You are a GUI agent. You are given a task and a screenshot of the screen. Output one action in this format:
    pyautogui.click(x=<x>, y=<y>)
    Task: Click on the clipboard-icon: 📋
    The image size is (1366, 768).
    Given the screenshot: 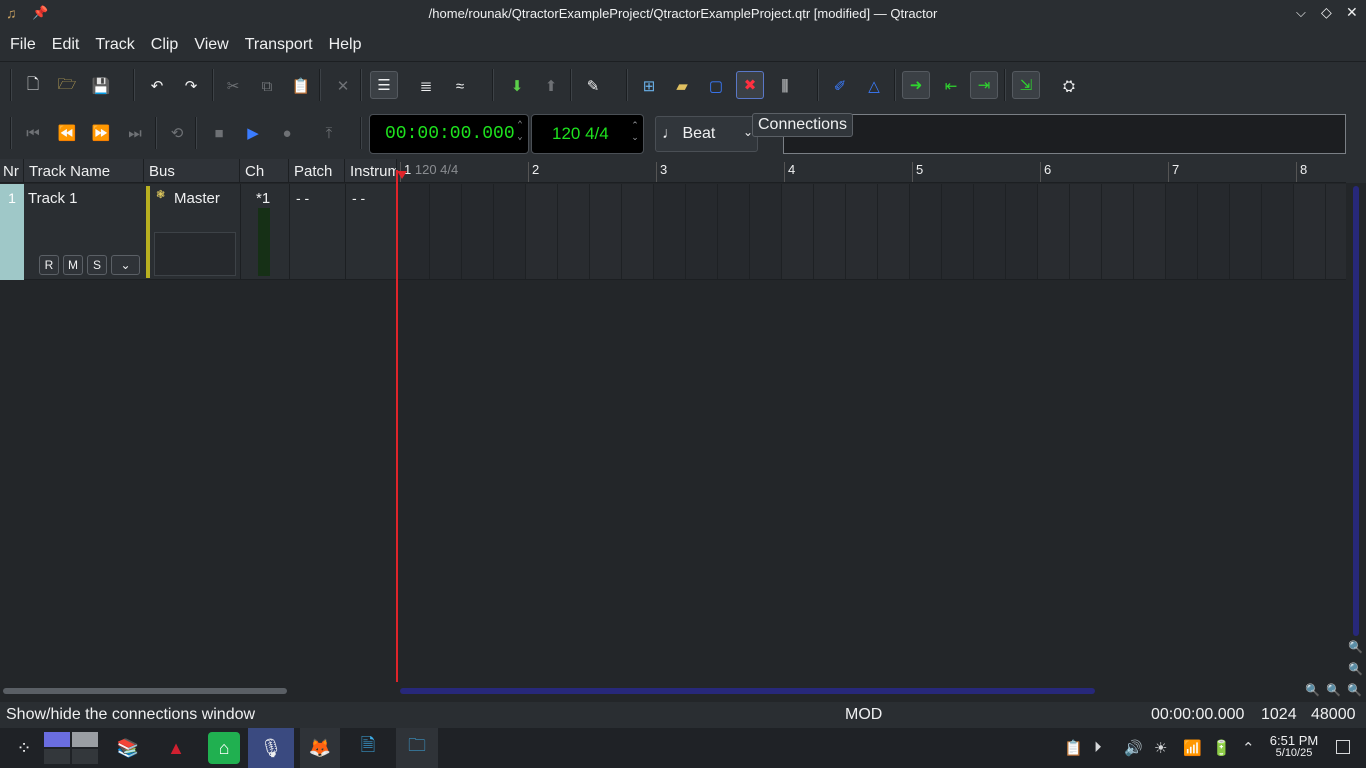 What is the action you would take?
    pyautogui.click(x=1073, y=748)
    